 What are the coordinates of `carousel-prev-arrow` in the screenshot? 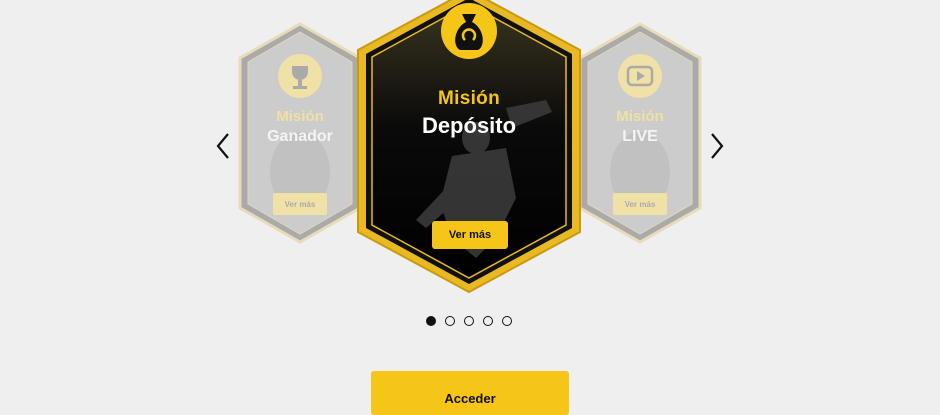 It's located at (224, 146).